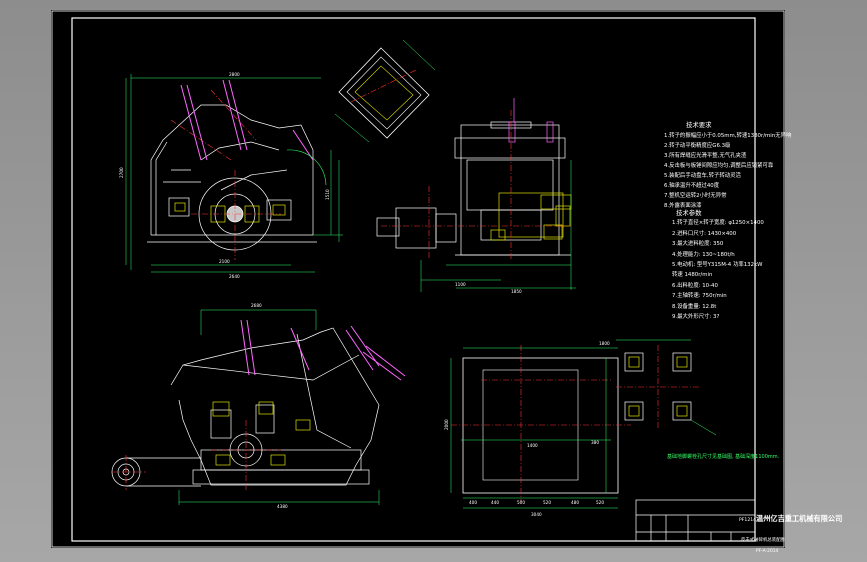 The height and width of the screenshot is (562, 867). I want to click on foundation-plan, so click(540, 427).